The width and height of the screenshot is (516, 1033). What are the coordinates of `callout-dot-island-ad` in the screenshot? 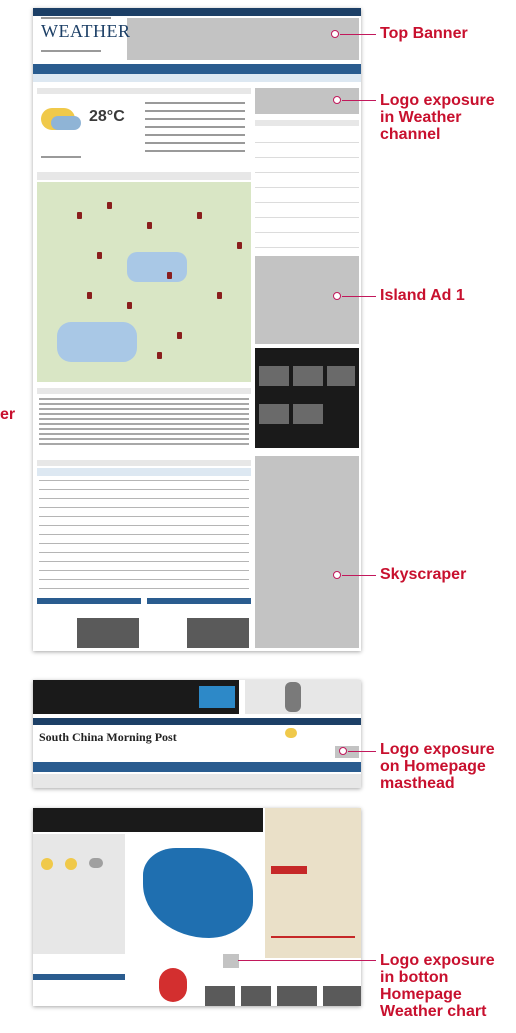 It's located at (337, 296).